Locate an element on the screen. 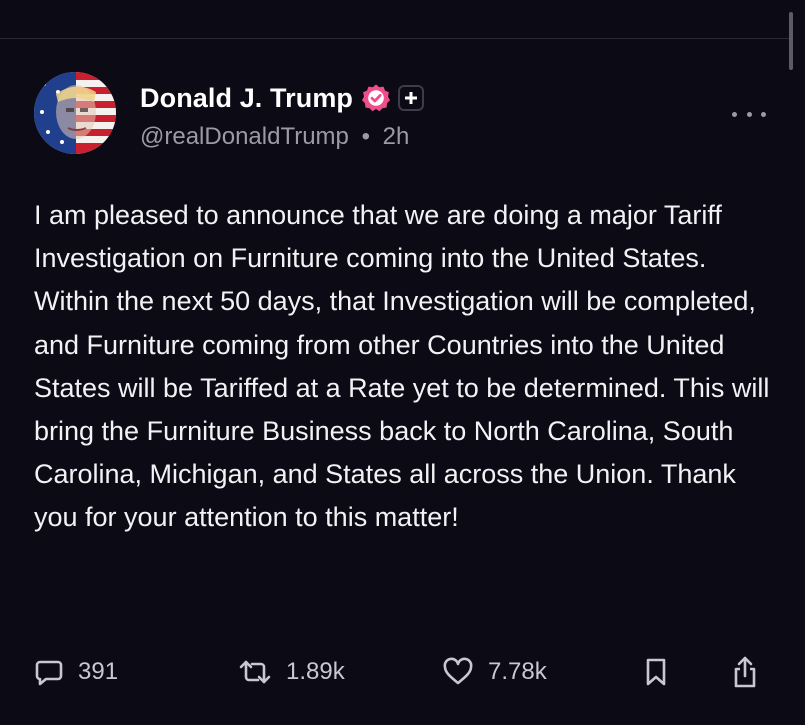  author-display-name: Donald J. Trump is located at coordinates (246, 98).